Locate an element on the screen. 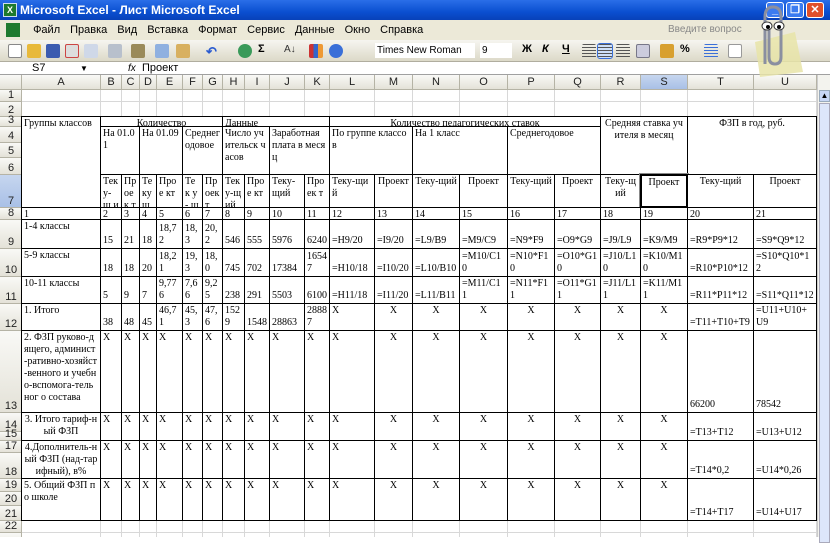 The height and width of the screenshot is (543, 830). column-header-B: B is located at coordinates (111, 82).